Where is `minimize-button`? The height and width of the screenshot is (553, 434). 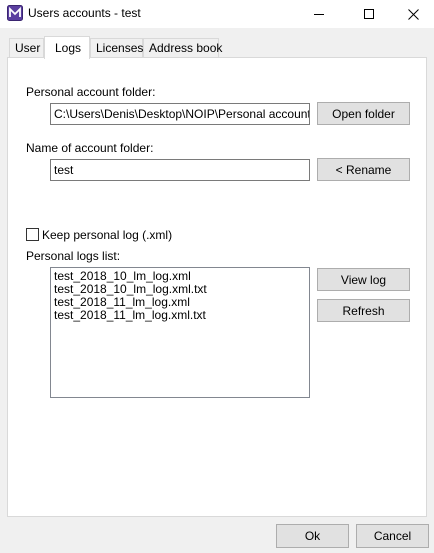
minimize-button is located at coordinates (319, 14).